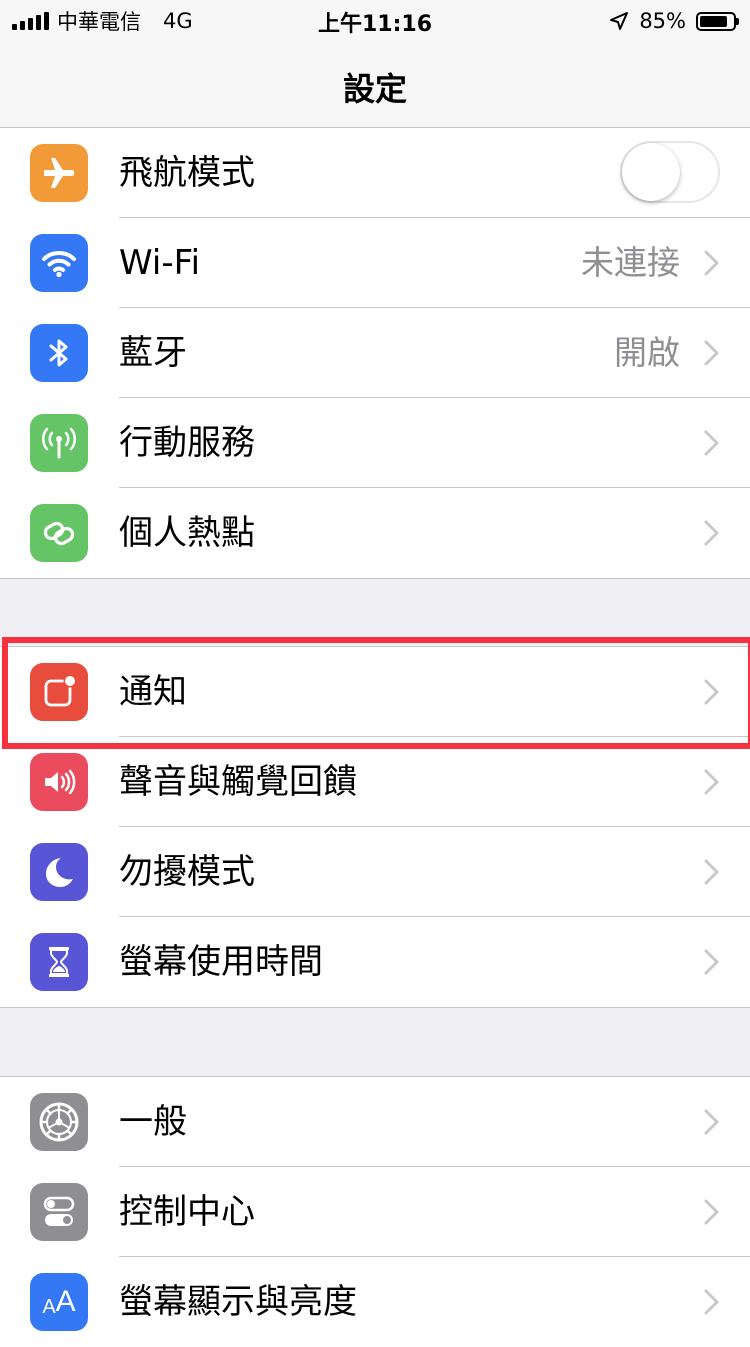  What do you see at coordinates (187, 872) in the screenshot?
I see `settings-row-label: 勿擾模式` at bounding box center [187, 872].